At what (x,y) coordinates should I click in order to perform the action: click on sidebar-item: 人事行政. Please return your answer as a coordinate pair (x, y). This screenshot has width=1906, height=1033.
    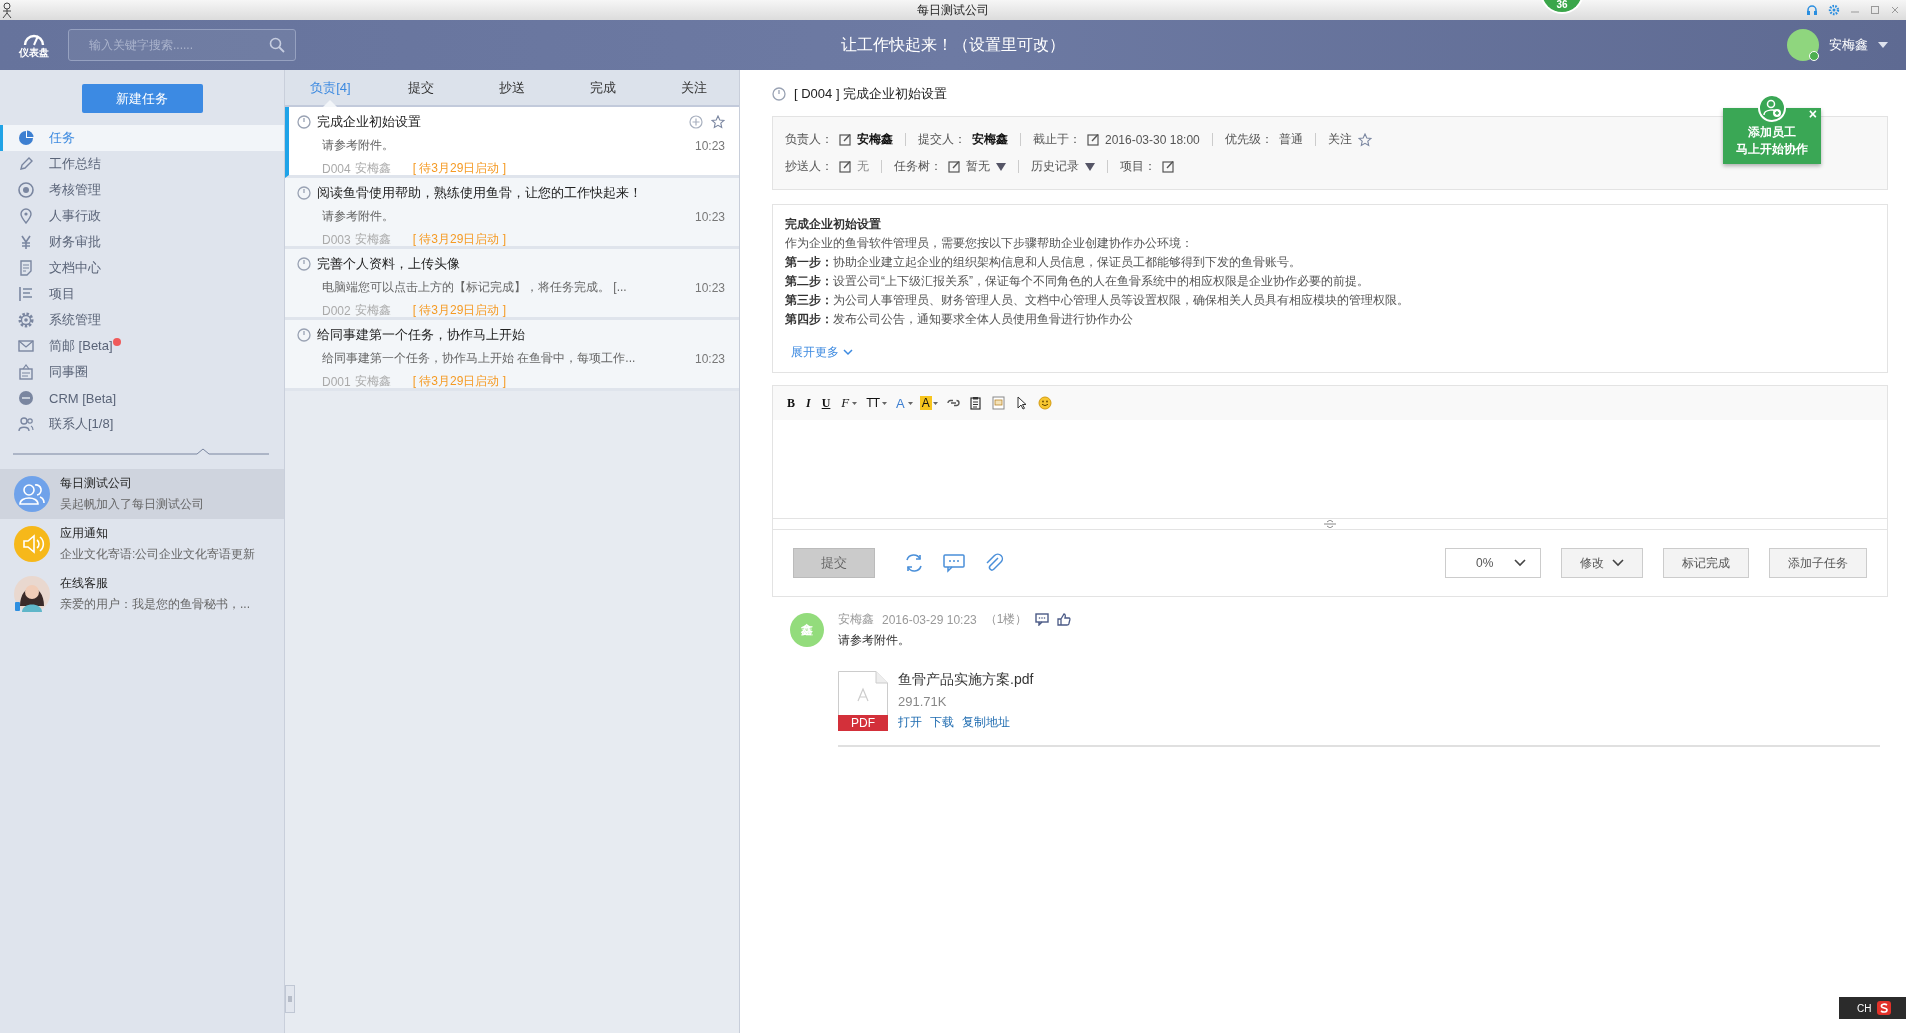
    Looking at the image, I should click on (142, 216).